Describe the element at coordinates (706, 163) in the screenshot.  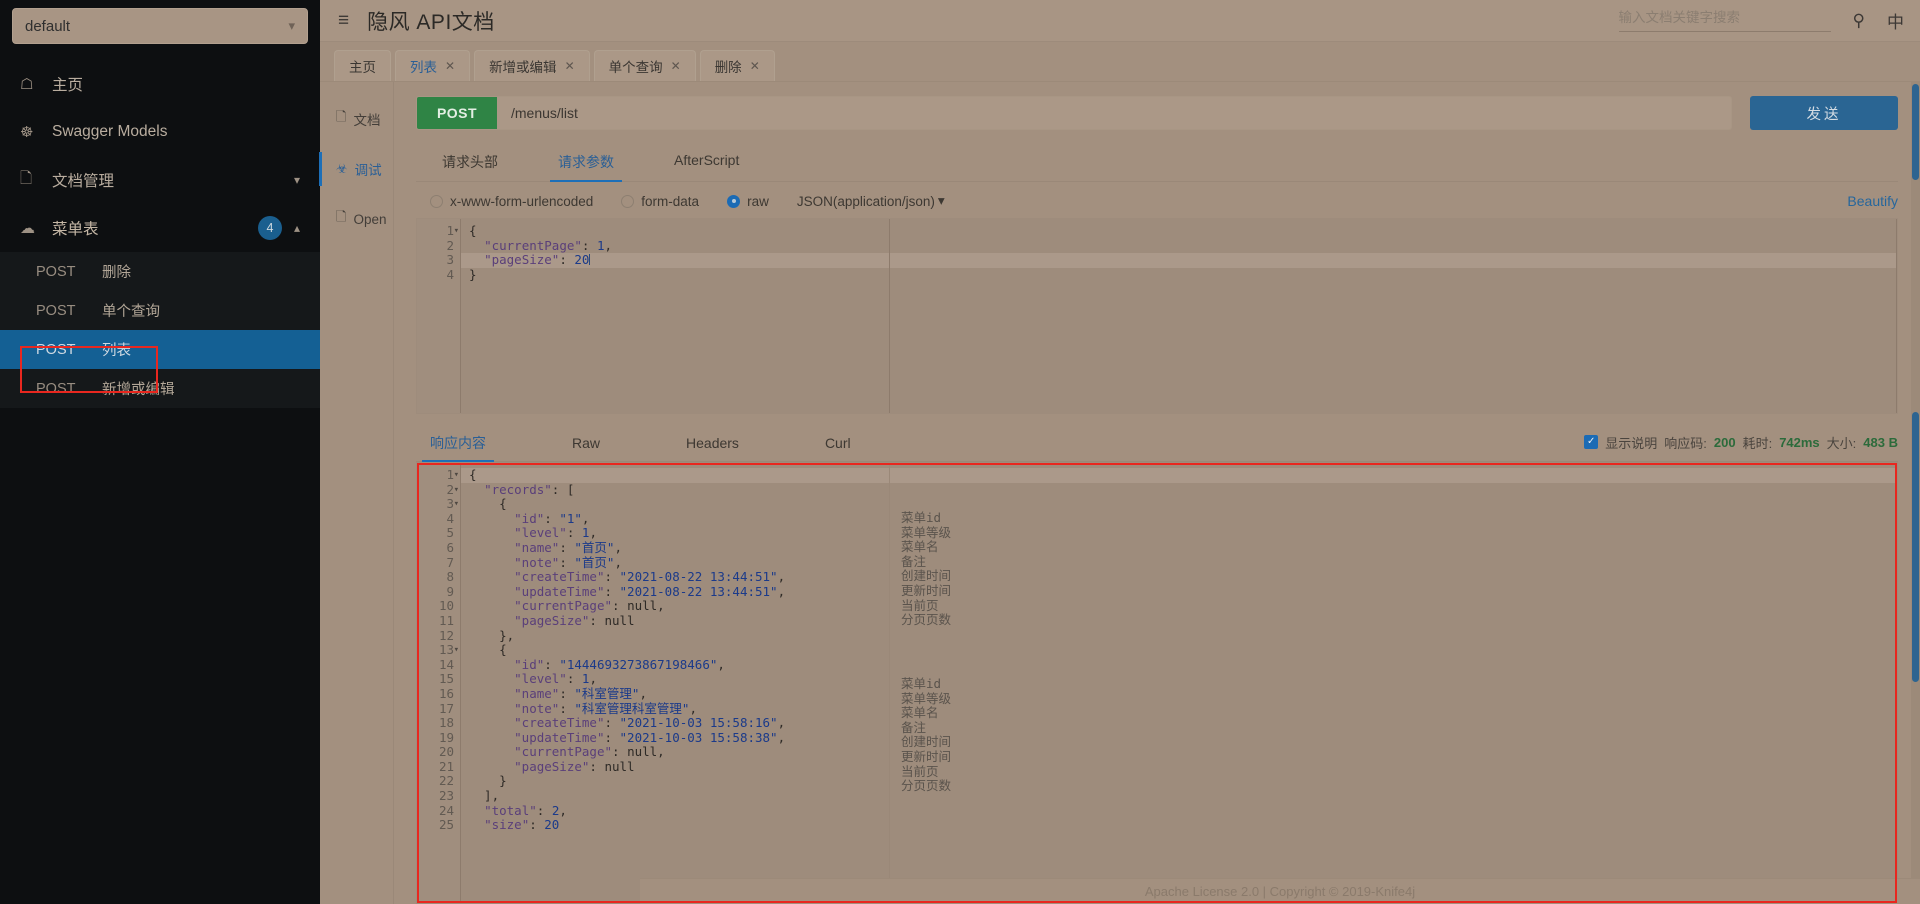
I see `tab-afterscript: AfterScript` at that location.